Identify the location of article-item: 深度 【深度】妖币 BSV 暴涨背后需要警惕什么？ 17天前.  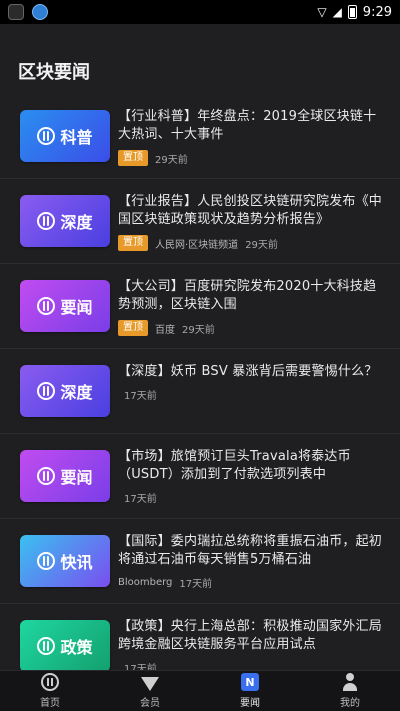
(200, 391).